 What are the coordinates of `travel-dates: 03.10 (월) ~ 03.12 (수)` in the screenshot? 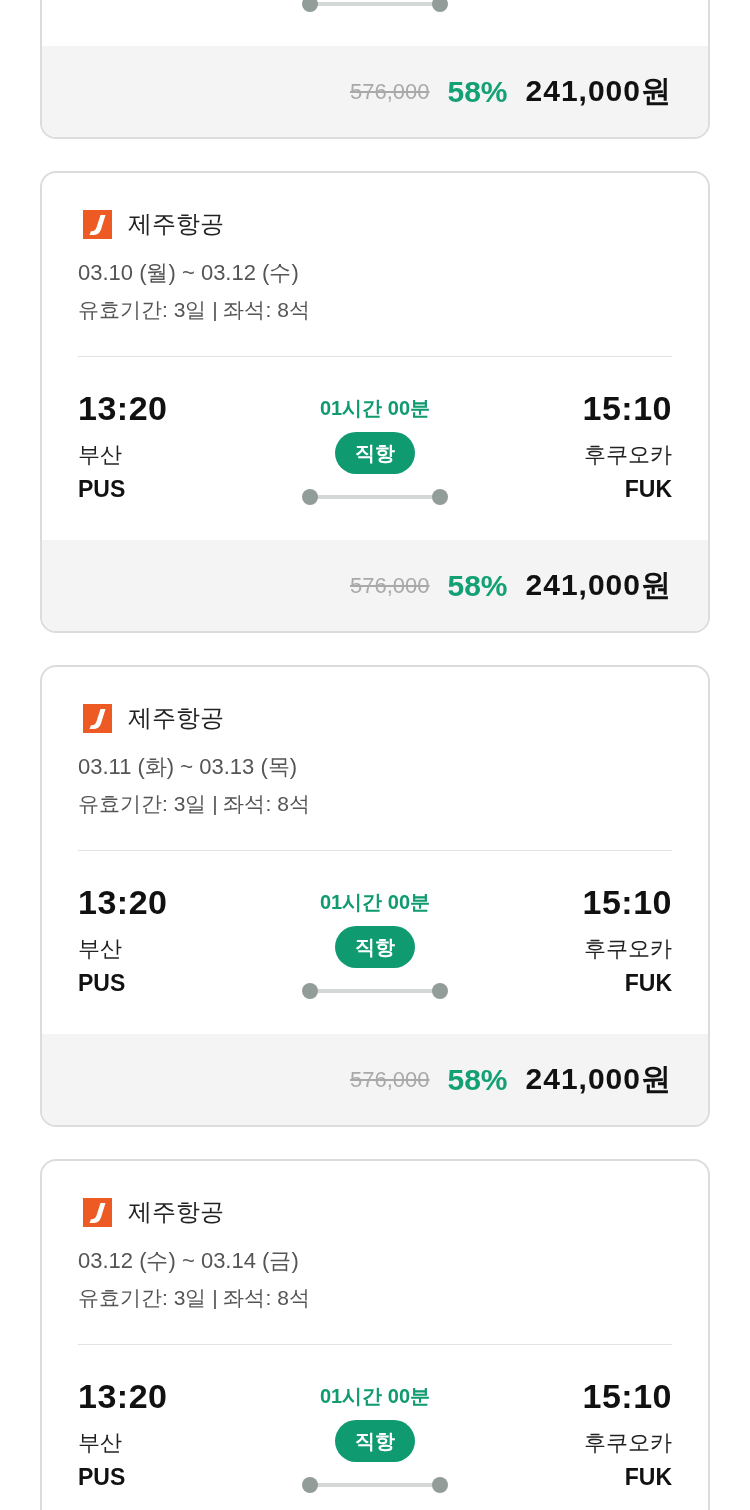 It's located at (188, 273).